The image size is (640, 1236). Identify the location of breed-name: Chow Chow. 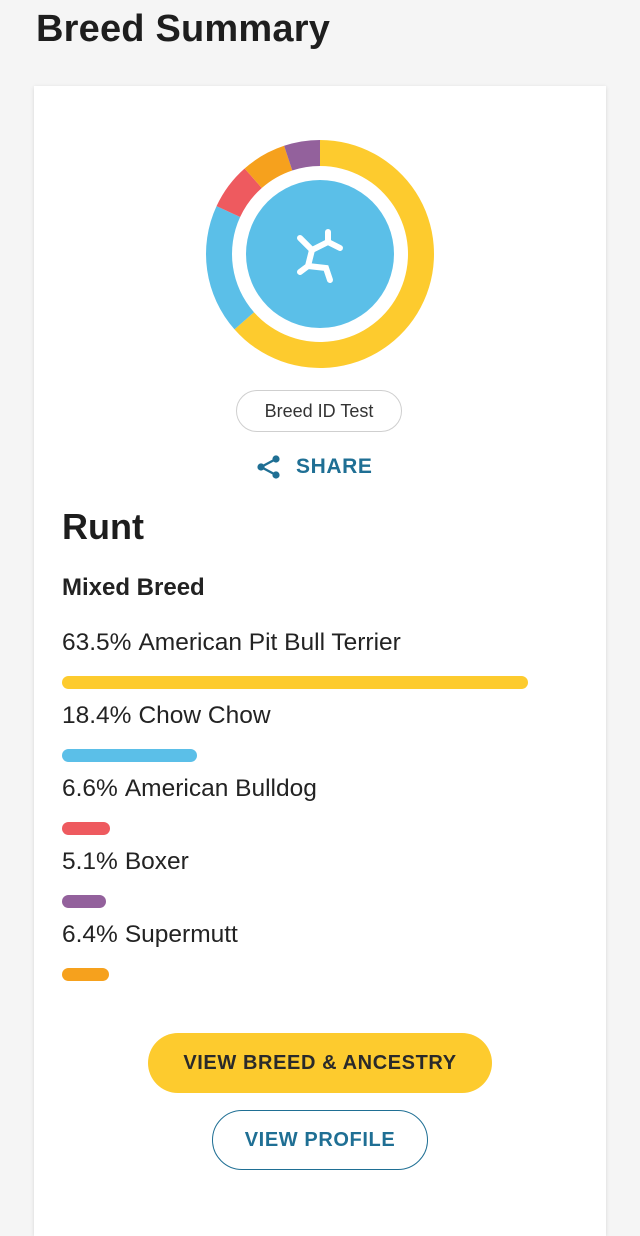
(204, 715).